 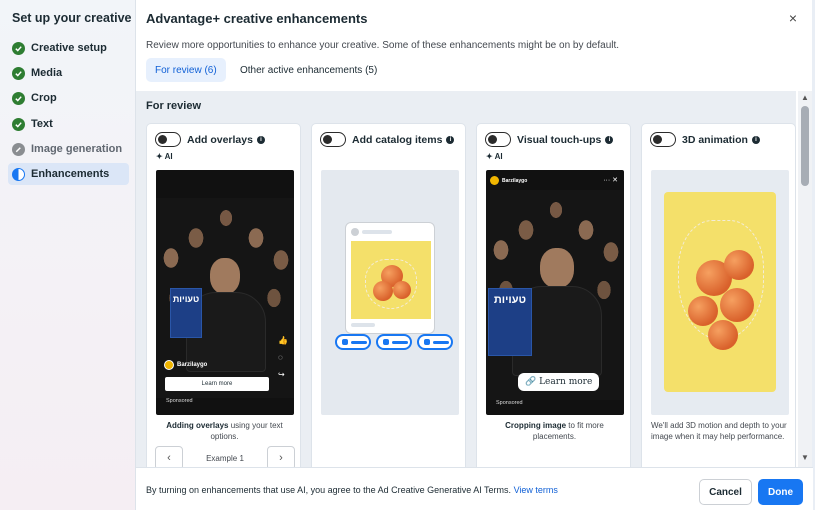 I want to click on card-header: Add catalog items i, so click(x=387, y=139).